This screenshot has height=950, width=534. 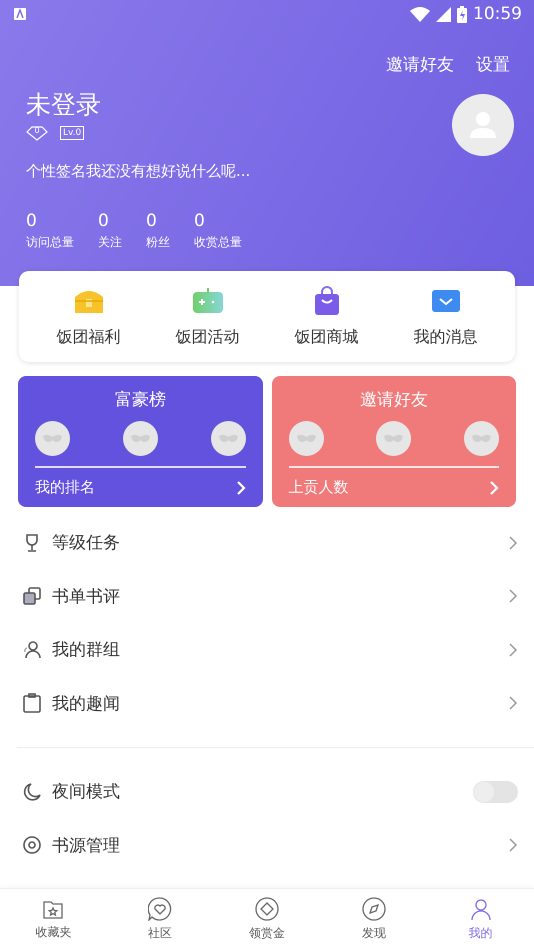 I want to click on menu-item: 书源管理, so click(x=275, y=845).